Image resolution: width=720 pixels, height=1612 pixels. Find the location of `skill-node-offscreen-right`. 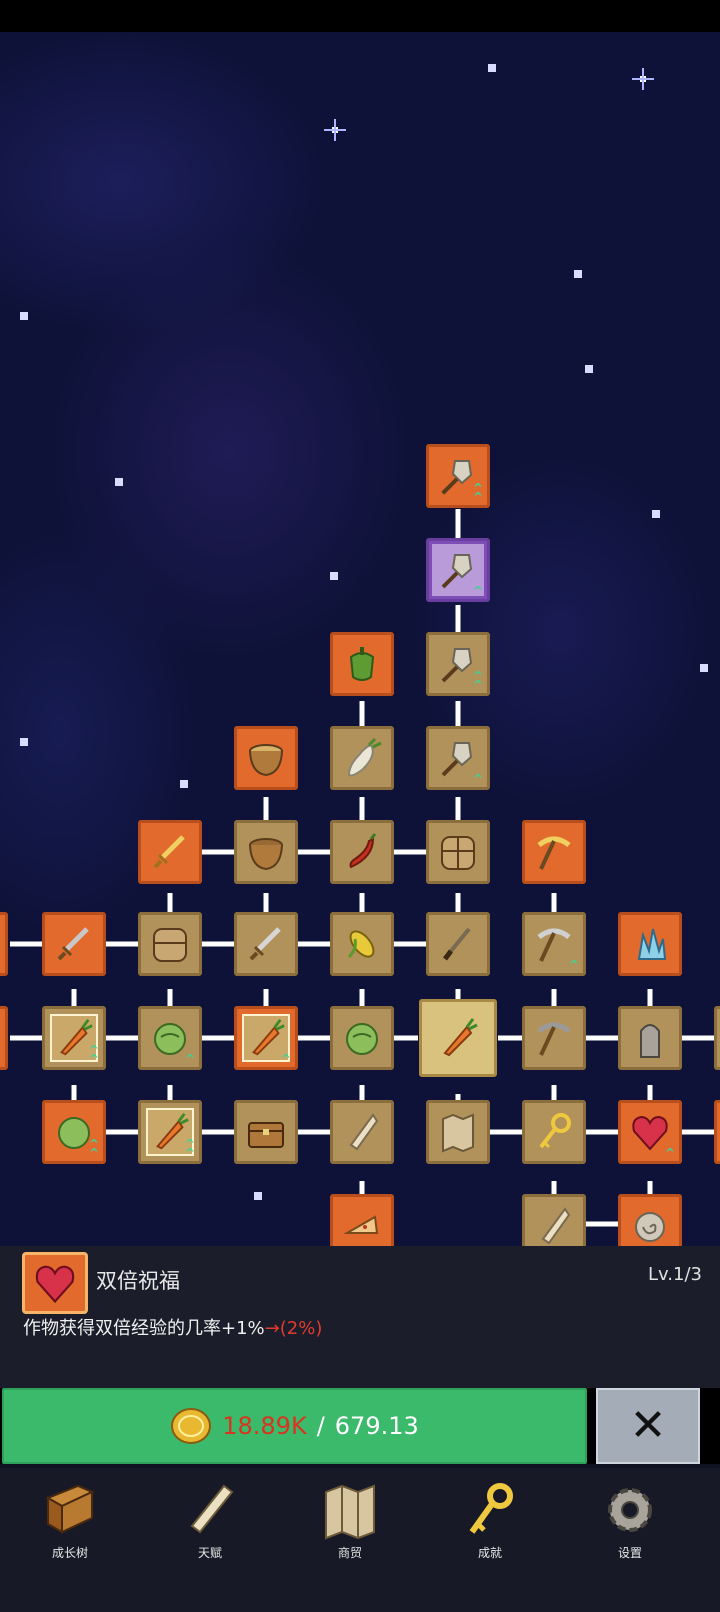

skill-node-offscreen-right is located at coordinates (717, 1038).